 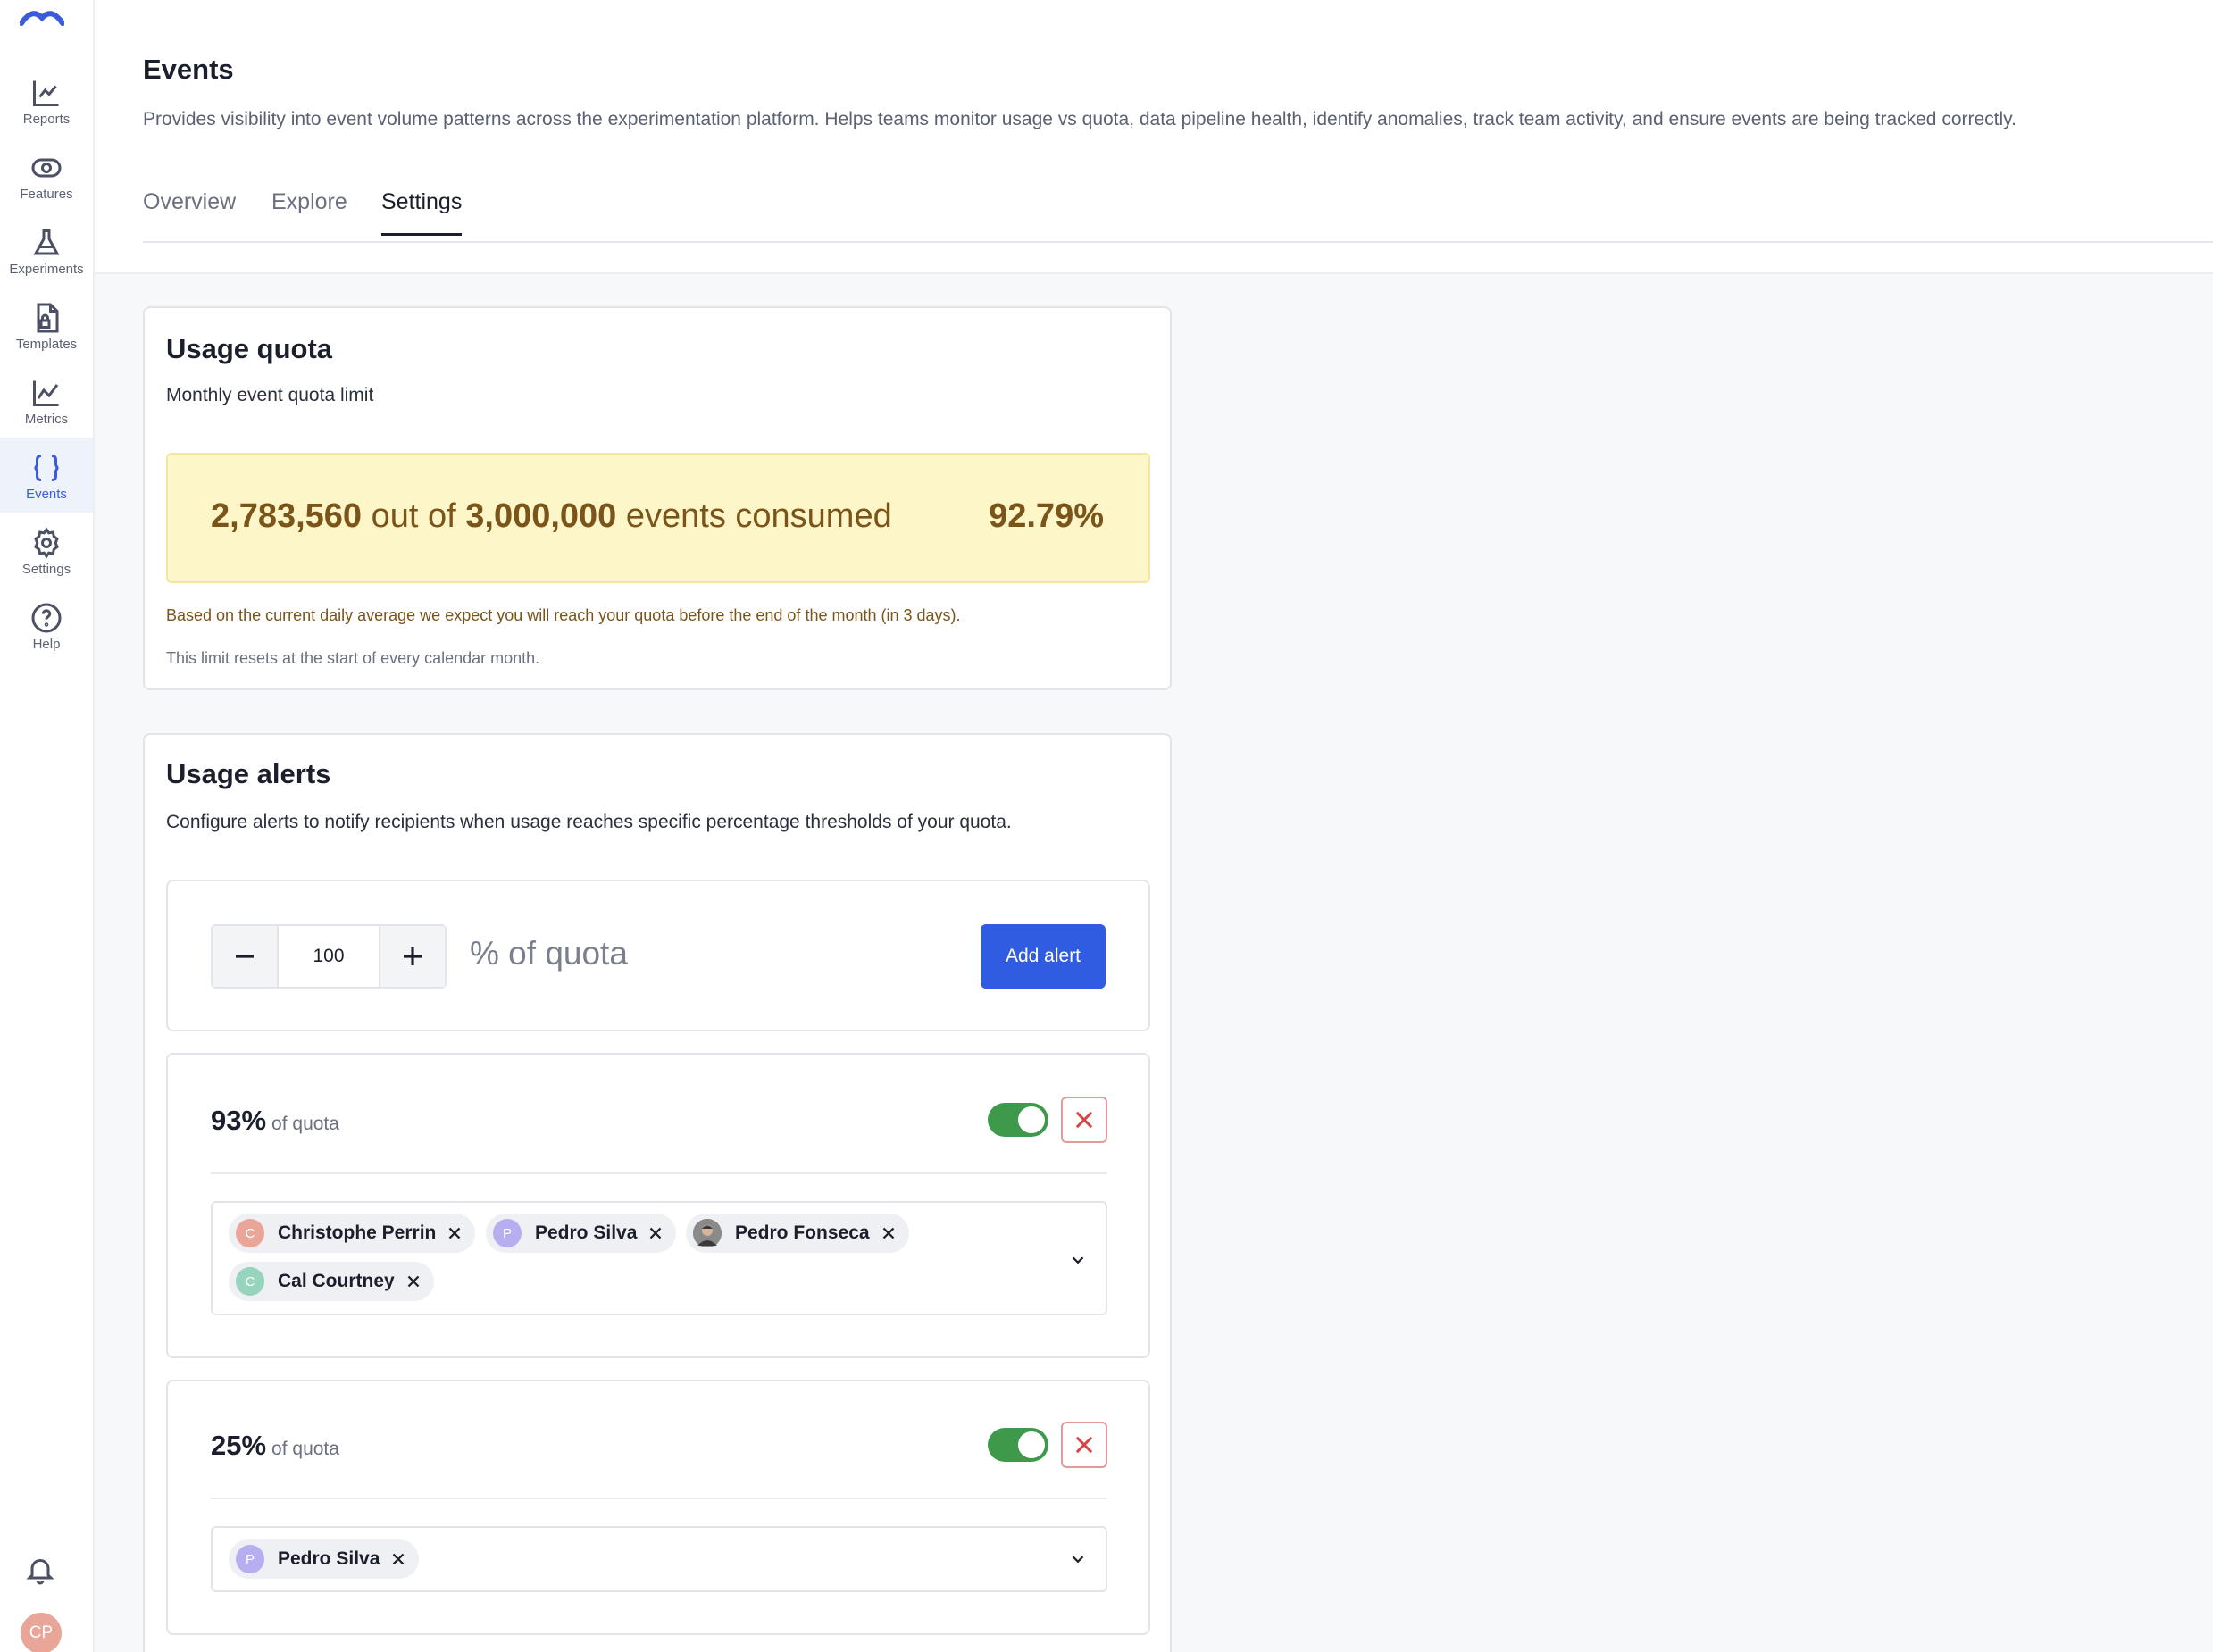 I want to click on sidebar-item-settings: Settings, so click(x=47, y=550).